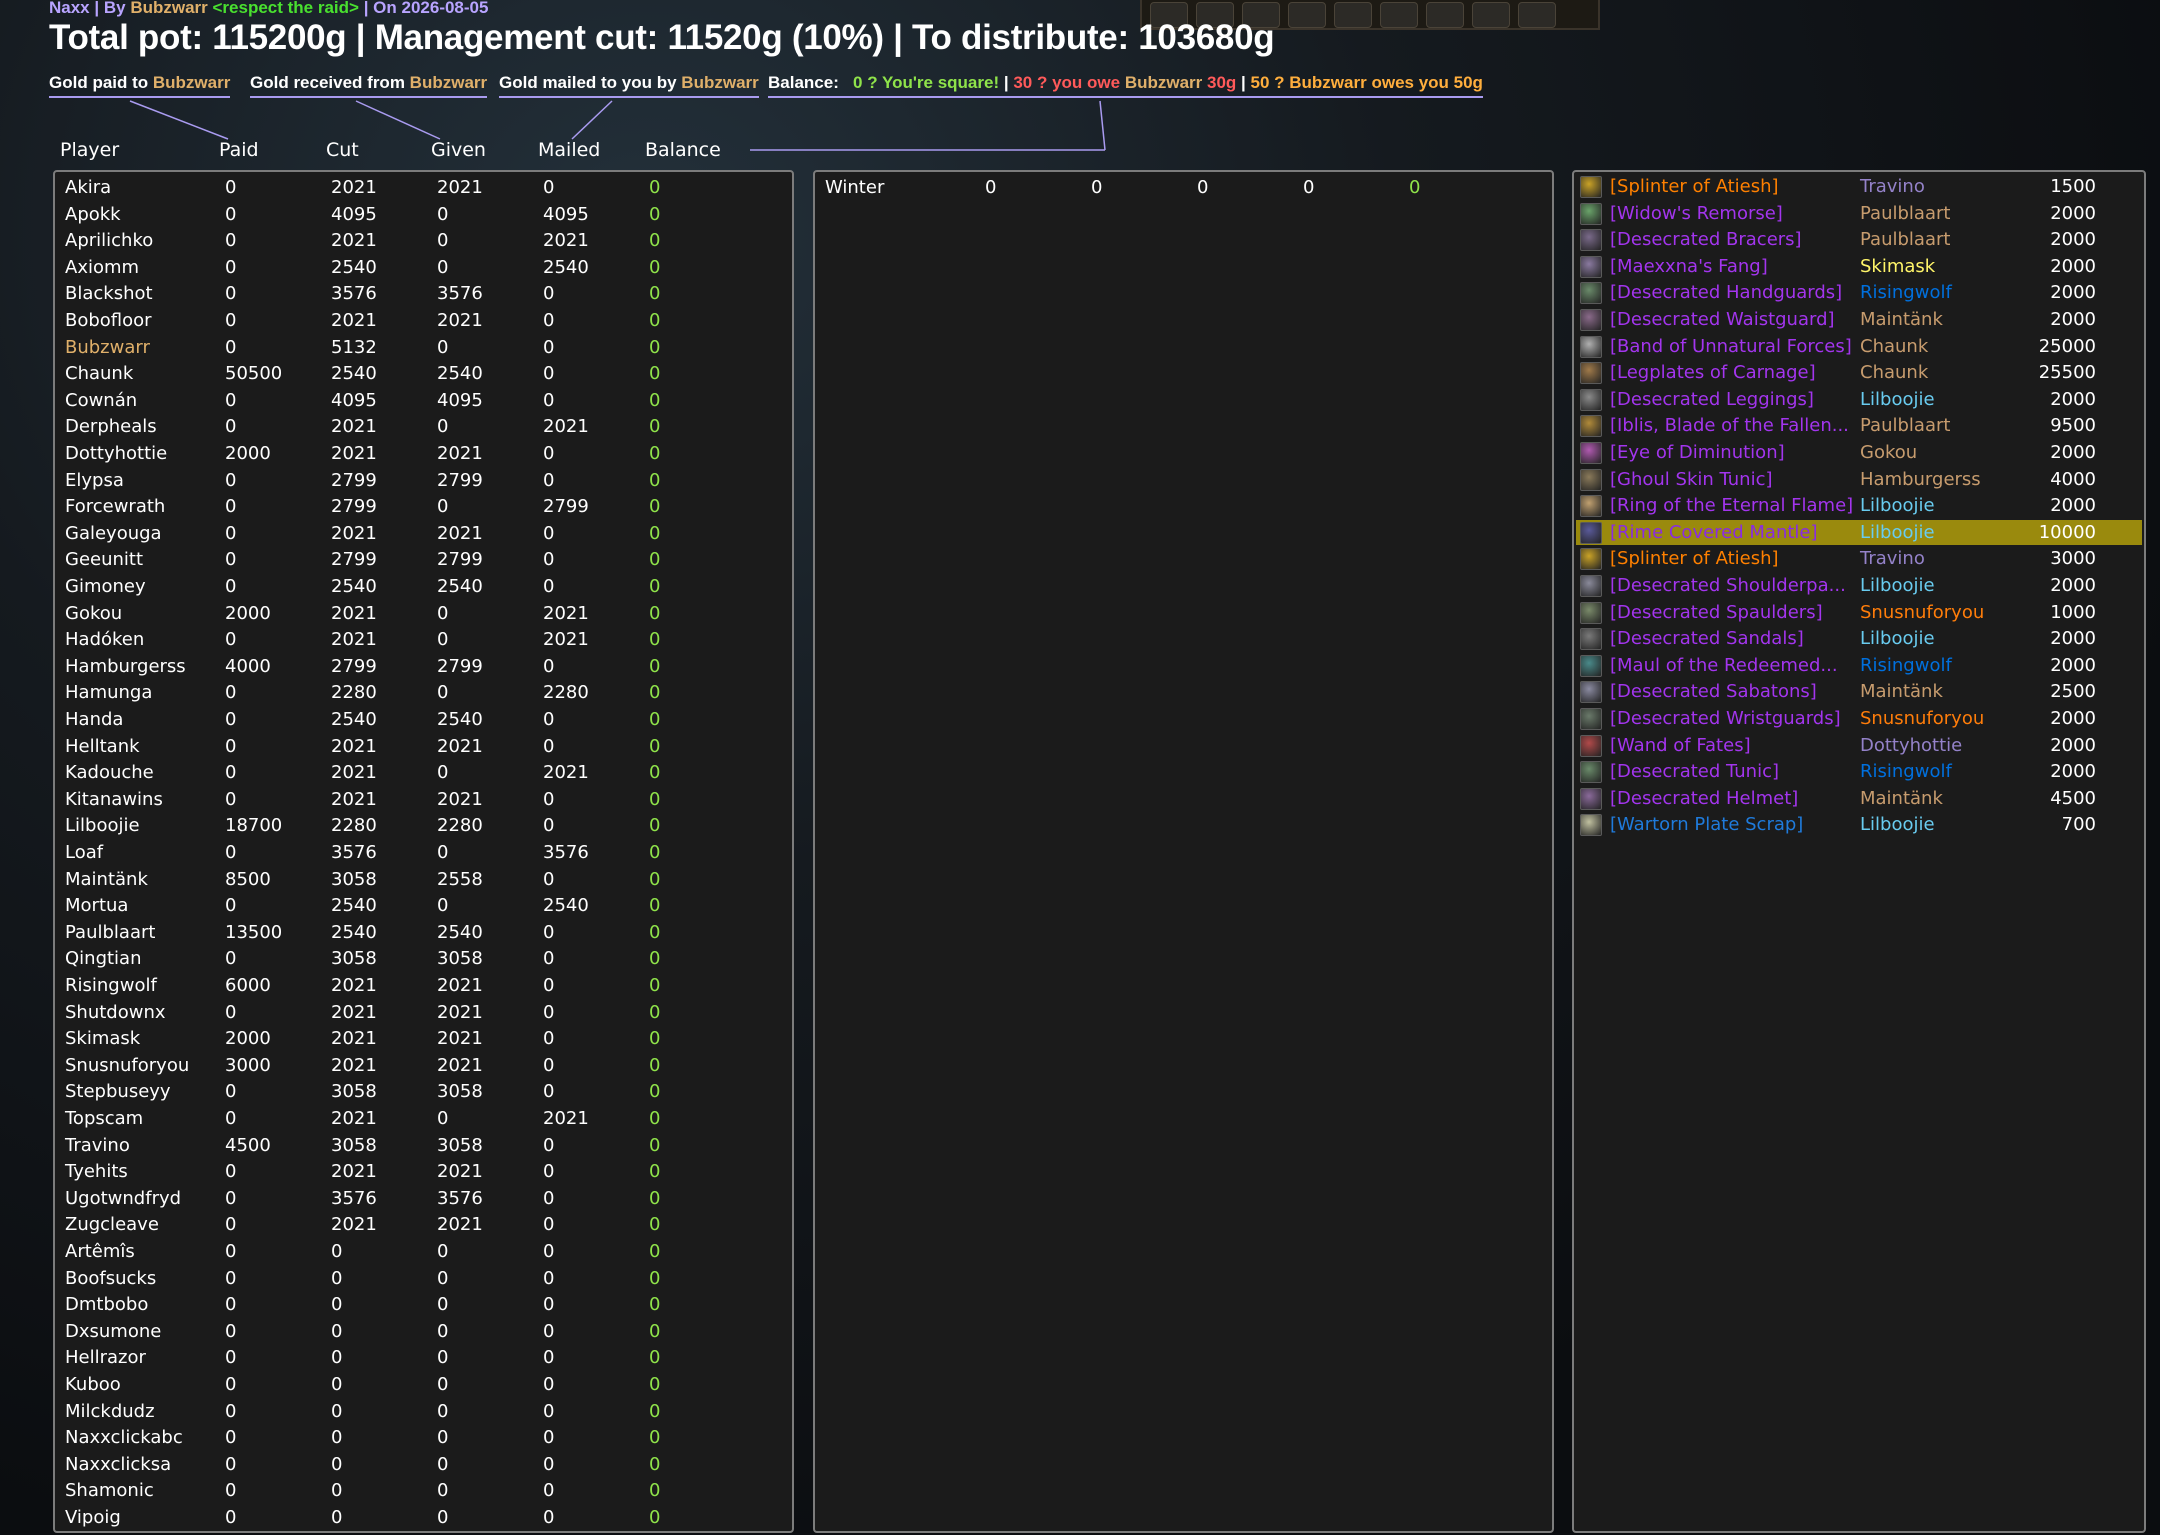 This screenshot has width=2160, height=1535. I want to click on loot-row: [Desecrated Leggings] Lilboojie 2000, so click(1859, 400).